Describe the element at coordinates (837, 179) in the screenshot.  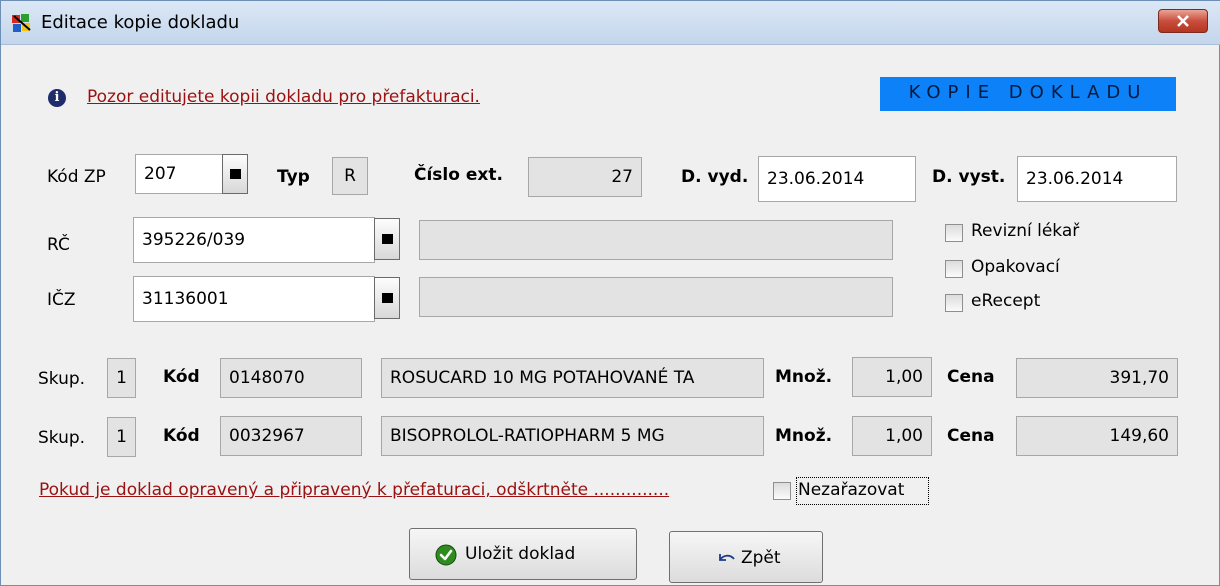
I see `d-vyd-input: 23.06.2014` at that location.